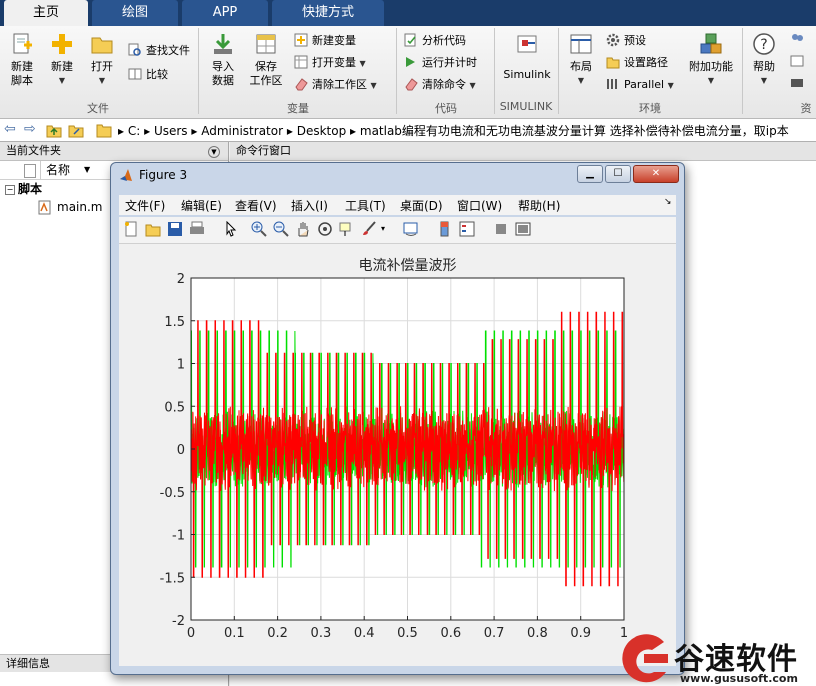 The height and width of the screenshot is (686, 816). I want to click on learn-icon, so click(797, 85).